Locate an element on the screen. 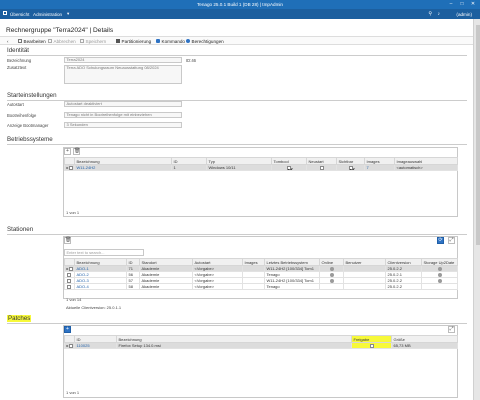  name-label: Bezeichnung is located at coordinates (19, 60).